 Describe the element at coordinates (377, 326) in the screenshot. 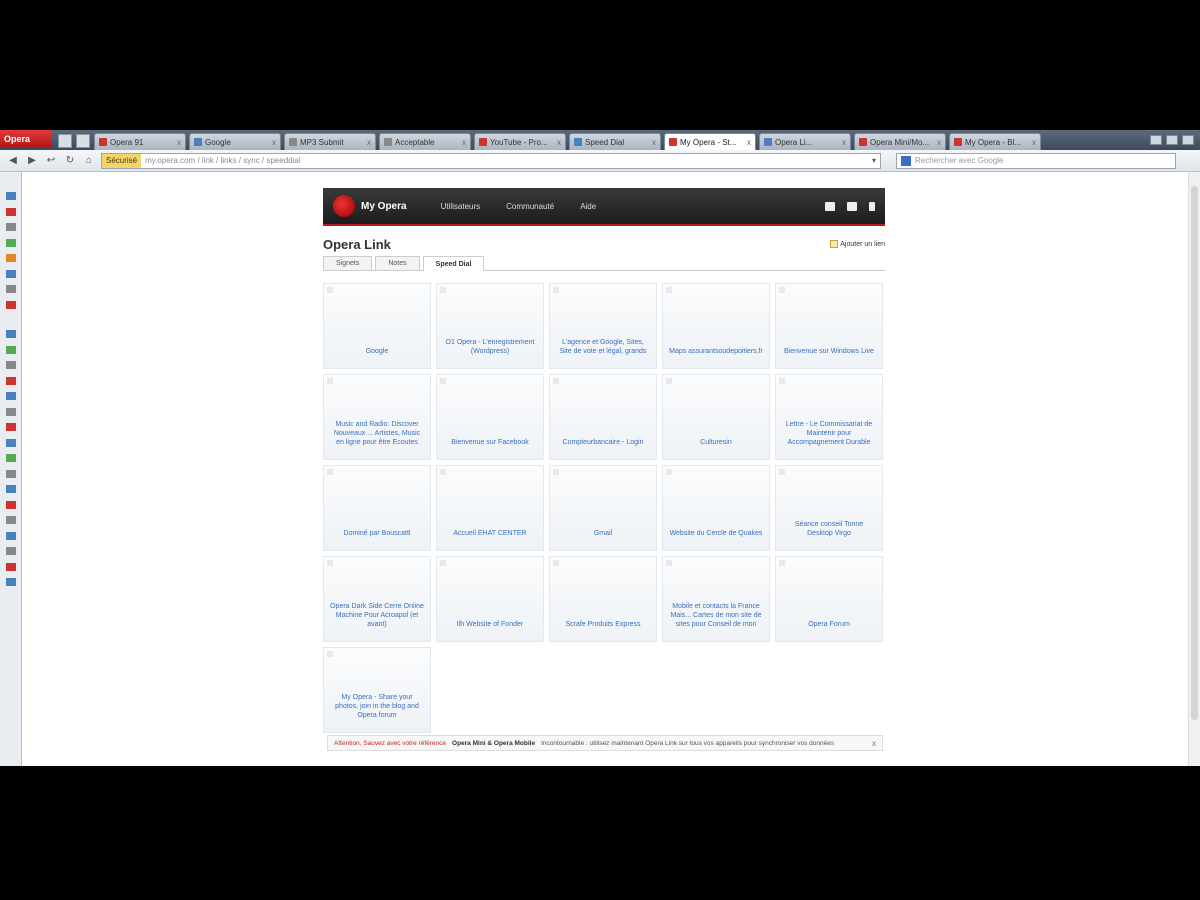

I see `speed-dial-item: Google` at that location.